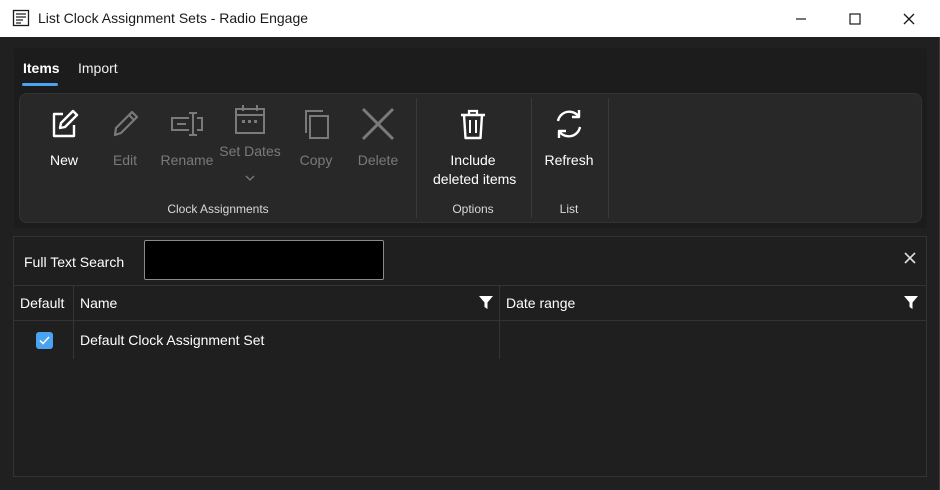 The height and width of the screenshot is (490, 940). Describe the element at coordinates (250, 120) in the screenshot. I see `calendar-icon` at that location.